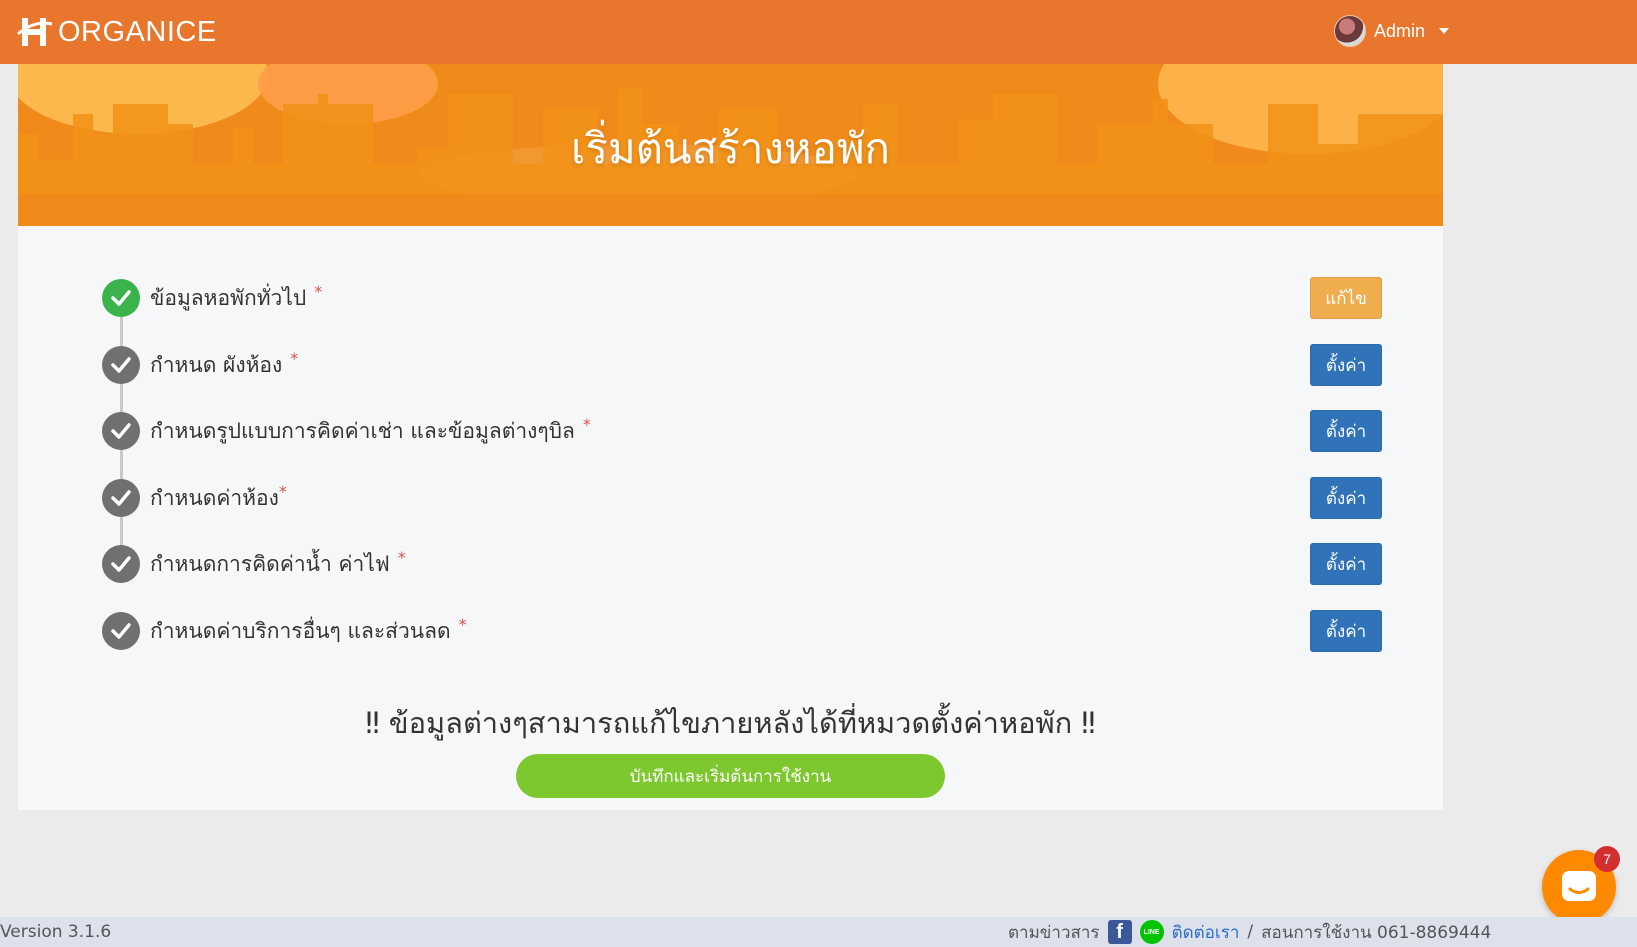 The height and width of the screenshot is (947, 1637). Describe the element at coordinates (742, 564) in the screenshot. I see `step-utilities: กำหนดการคิดค่าน้ำ ค่าไฟ * ตั้งค่า` at that location.